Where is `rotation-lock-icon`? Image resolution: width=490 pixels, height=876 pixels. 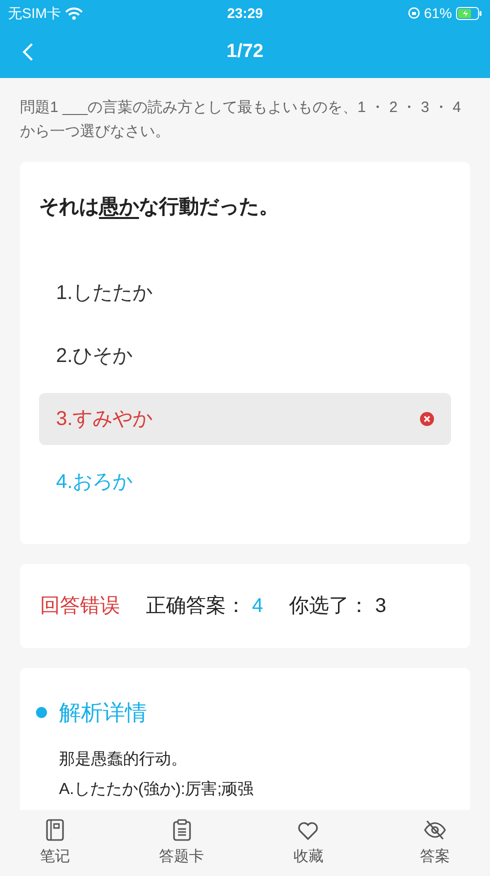 rotation-lock-icon is located at coordinates (414, 13).